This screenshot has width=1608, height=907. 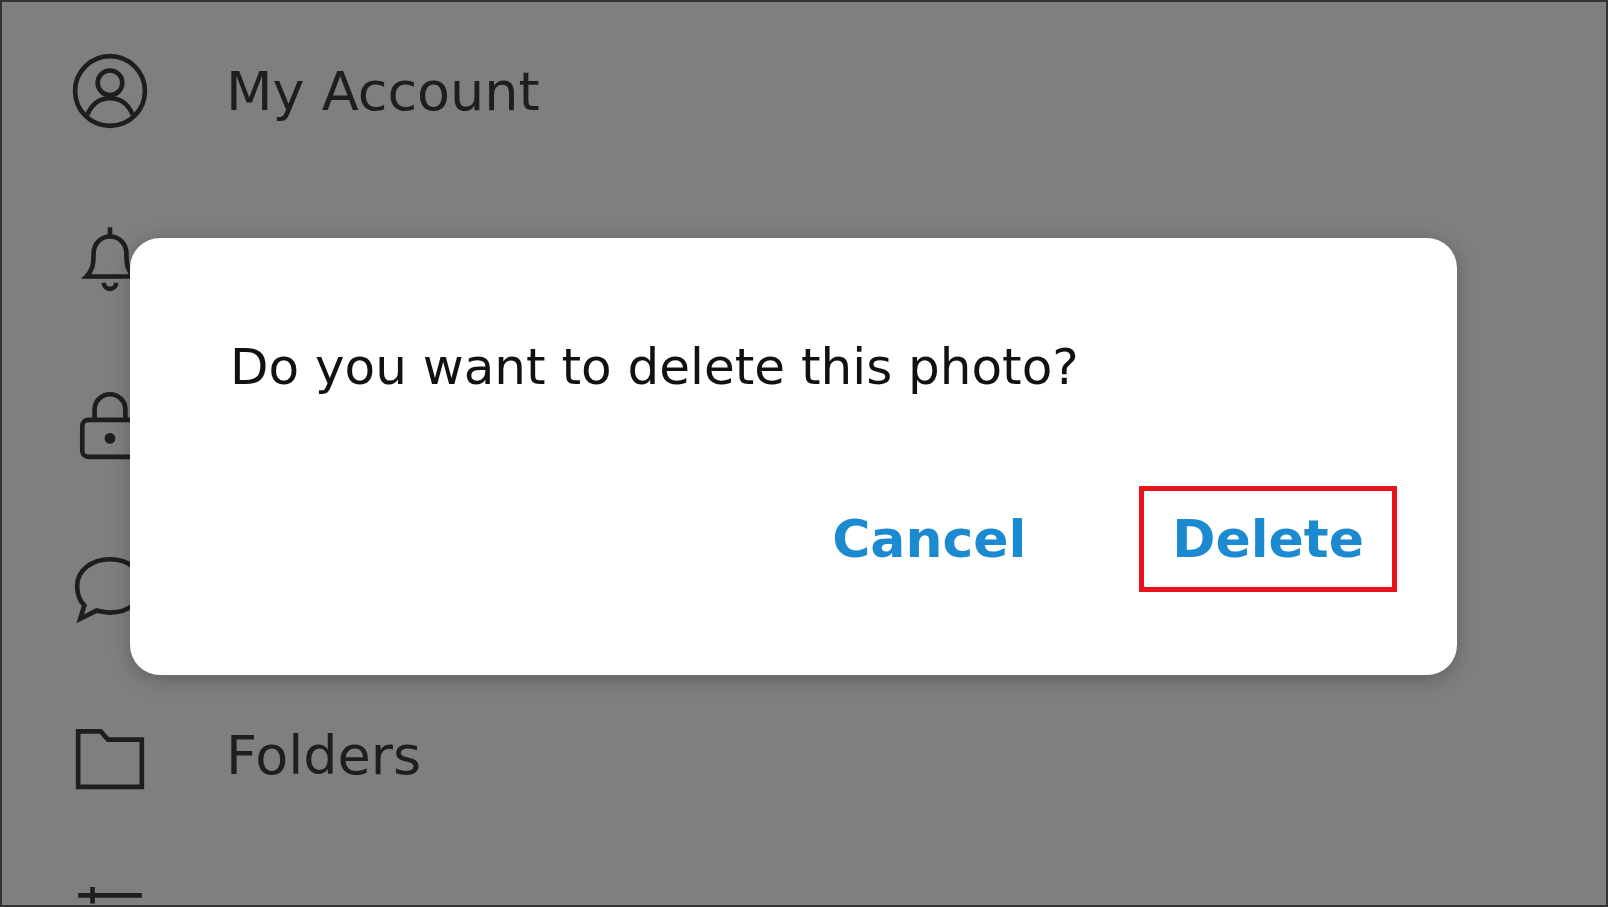 I want to click on dialog-message: Do you want to delete this photo?, so click(x=655, y=367).